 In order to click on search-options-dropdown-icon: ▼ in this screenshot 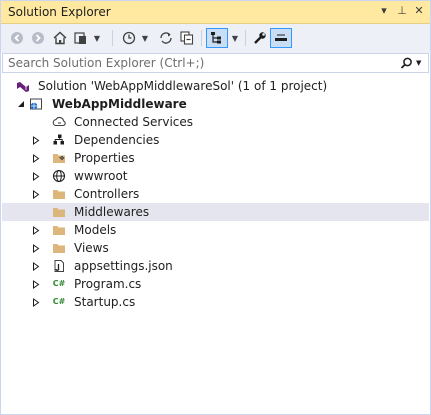, I will do `click(418, 63)`.